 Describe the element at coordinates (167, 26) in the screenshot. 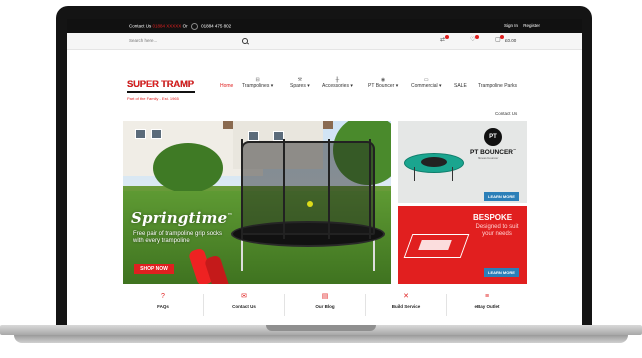

I see `topbar-contact-link: 01884 XXXXX` at that location.